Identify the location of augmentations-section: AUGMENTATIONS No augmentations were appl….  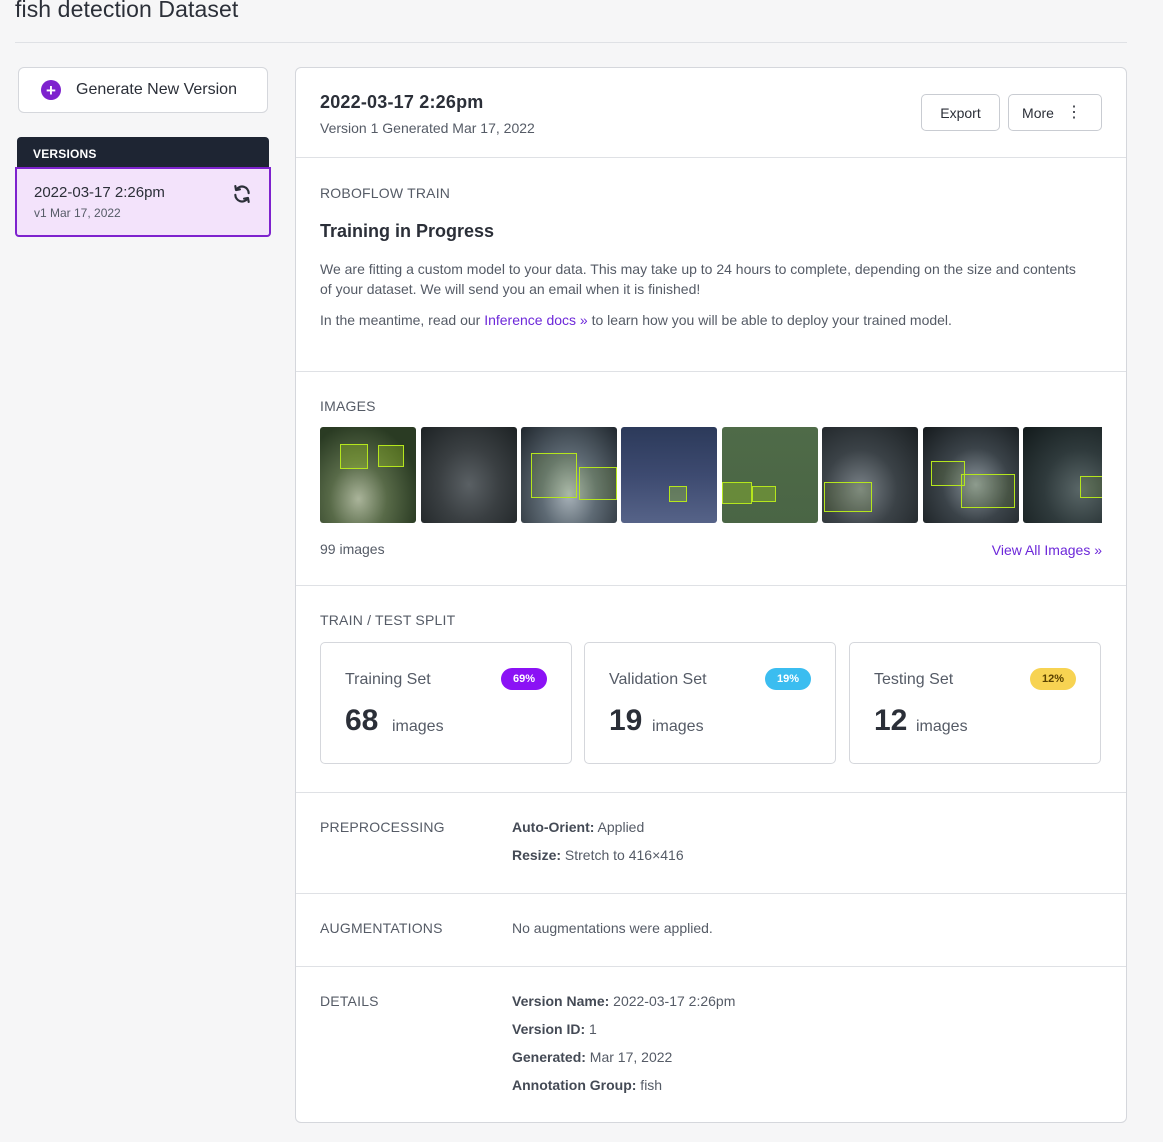
(711, 930).